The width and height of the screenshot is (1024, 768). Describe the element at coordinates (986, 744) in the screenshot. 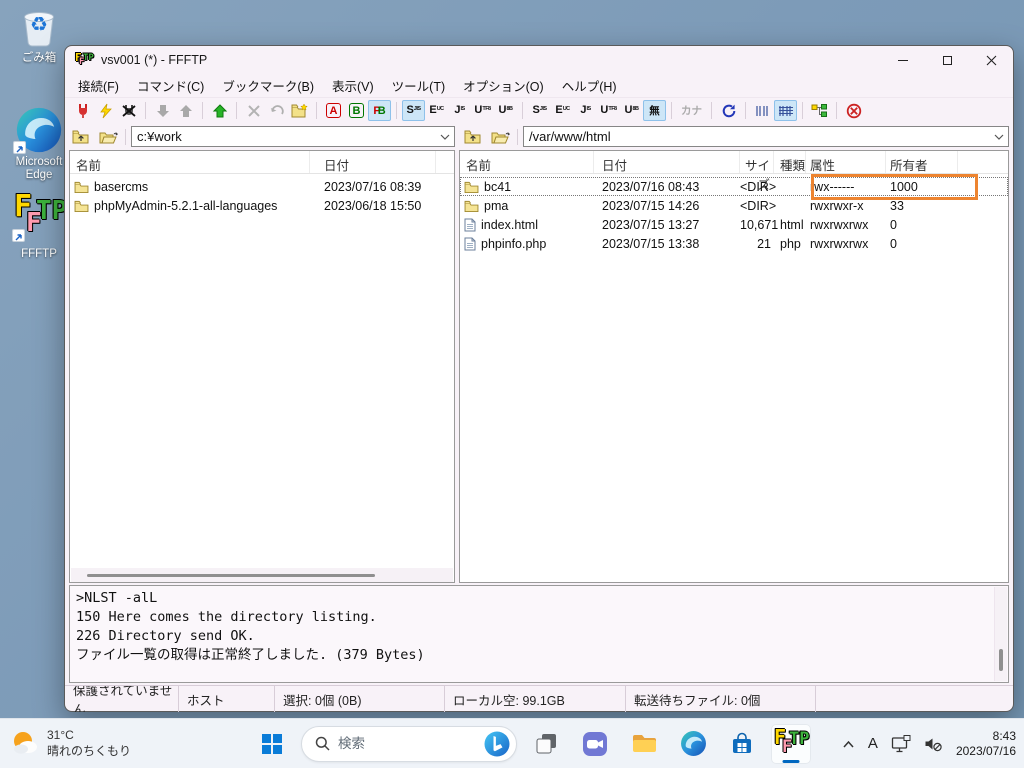

I see `clock: 8:43 2023/07/16` at that location.